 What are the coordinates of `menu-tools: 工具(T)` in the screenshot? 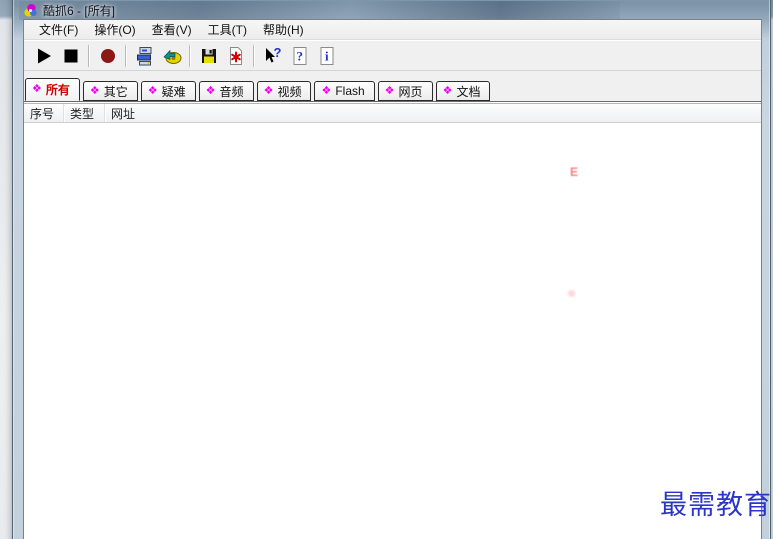 It's located at (227, 30).